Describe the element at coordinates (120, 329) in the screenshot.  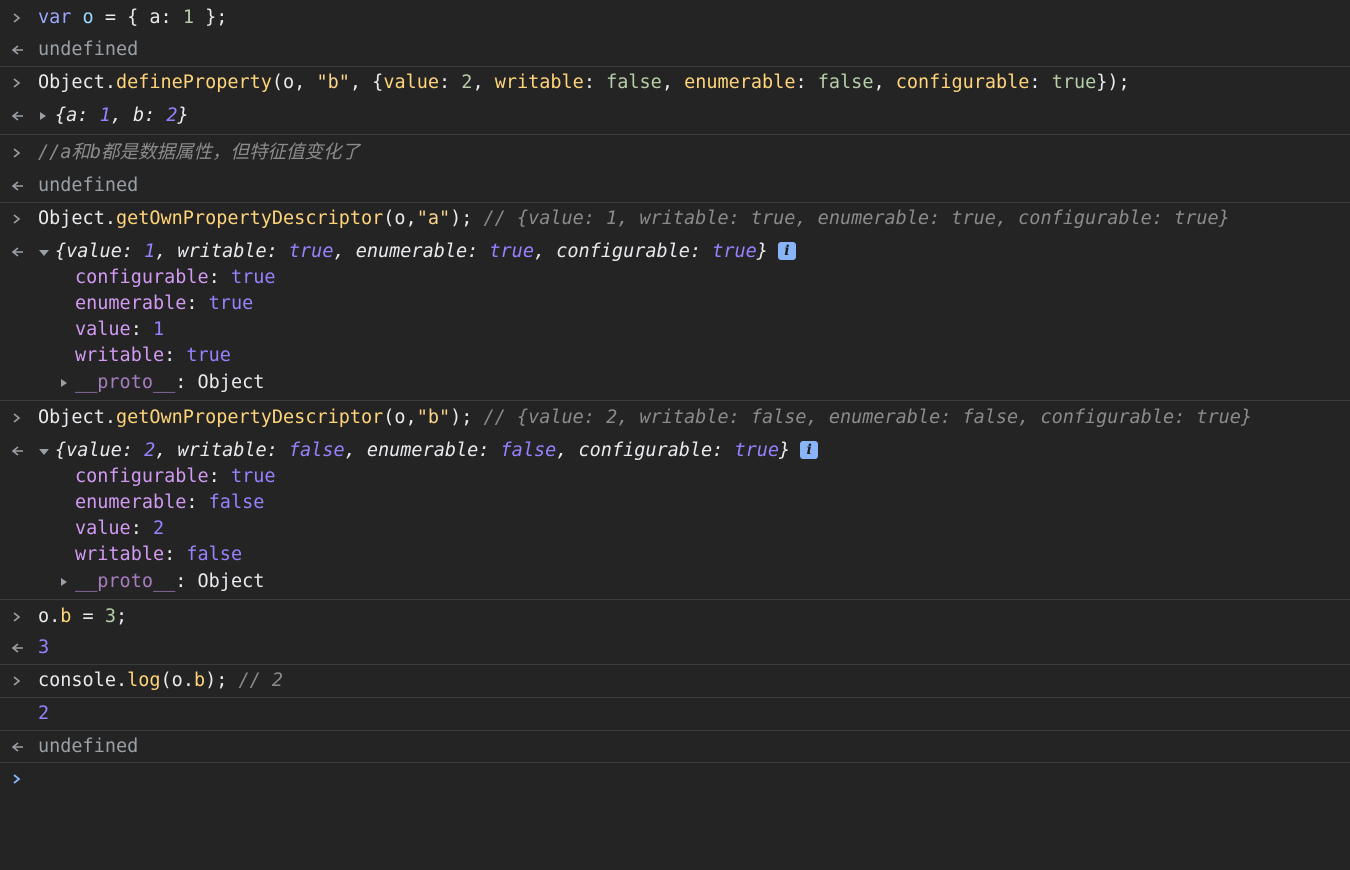
I see `property-entry: value: 1` at that location.